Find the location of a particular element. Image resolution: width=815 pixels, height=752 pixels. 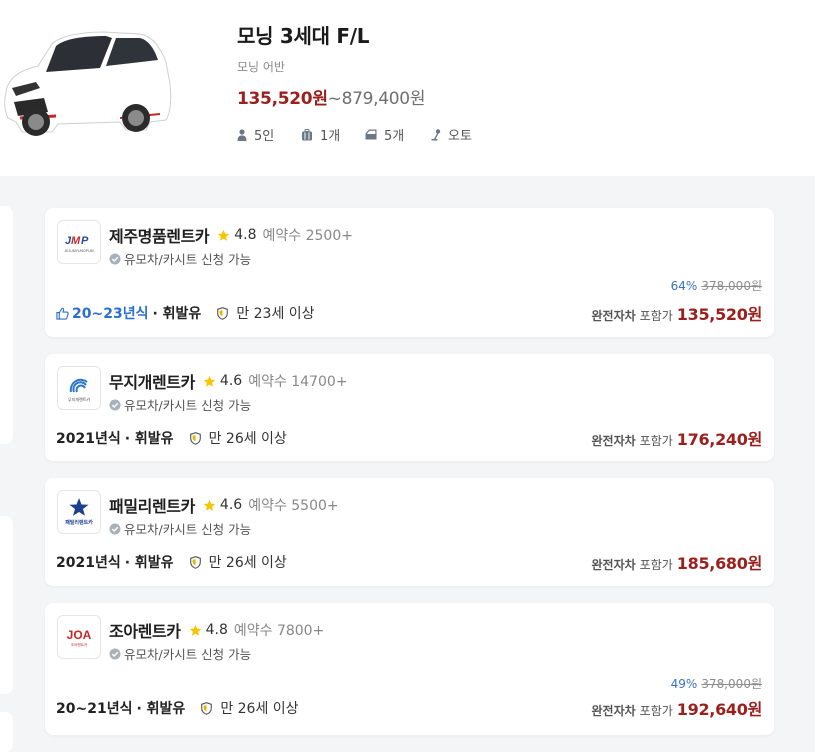

car-subtitle: 모닝 어반 is located at coordinates (261, 67).